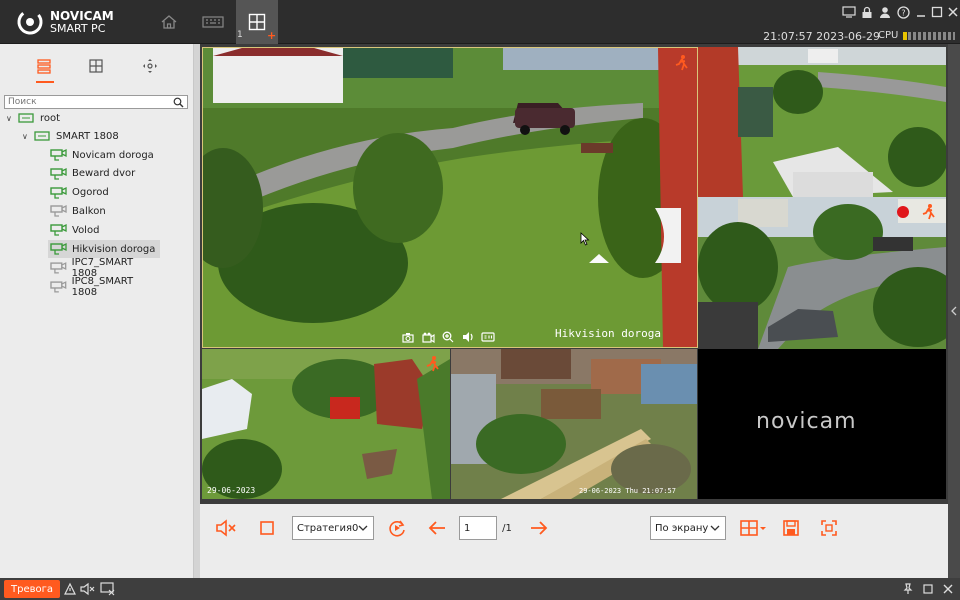 Image resolution: width=960 pixels, height=600 pixels. I want to click on keyboard-icon, so click(213, 22).